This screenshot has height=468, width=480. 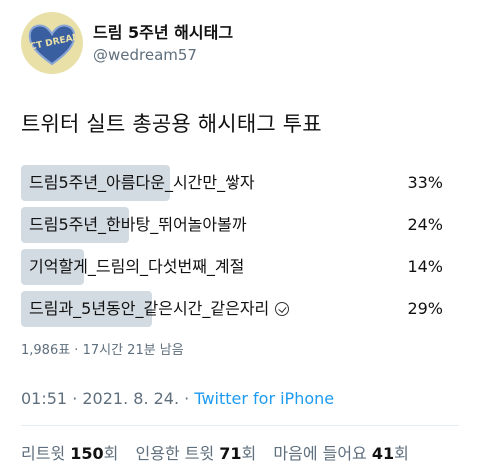 What do you see at coordinates (163, 33) in the screenshot?
I see `display-name: 드림 5주년 해시태그` at bounding box center [163, 33].